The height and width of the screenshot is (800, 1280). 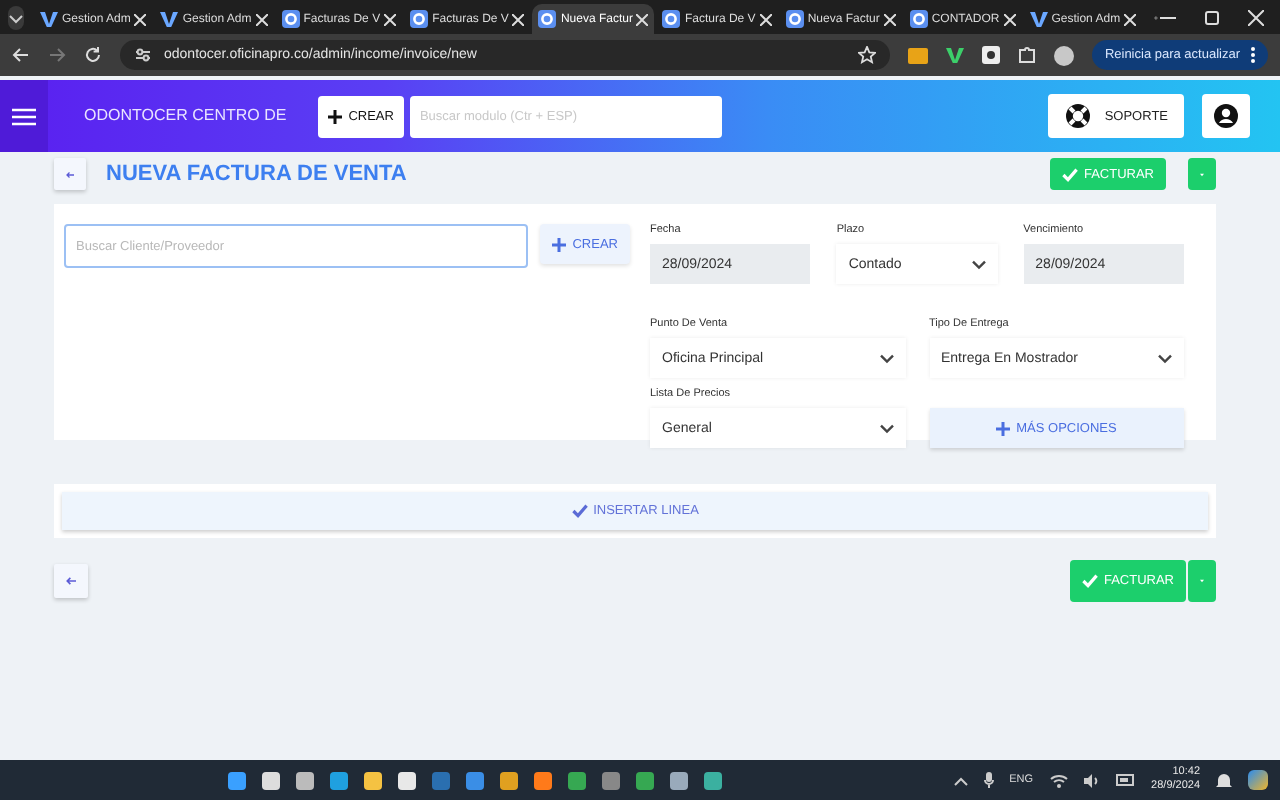 I want to click on tab-list-icon, so click(x=16, y=17).